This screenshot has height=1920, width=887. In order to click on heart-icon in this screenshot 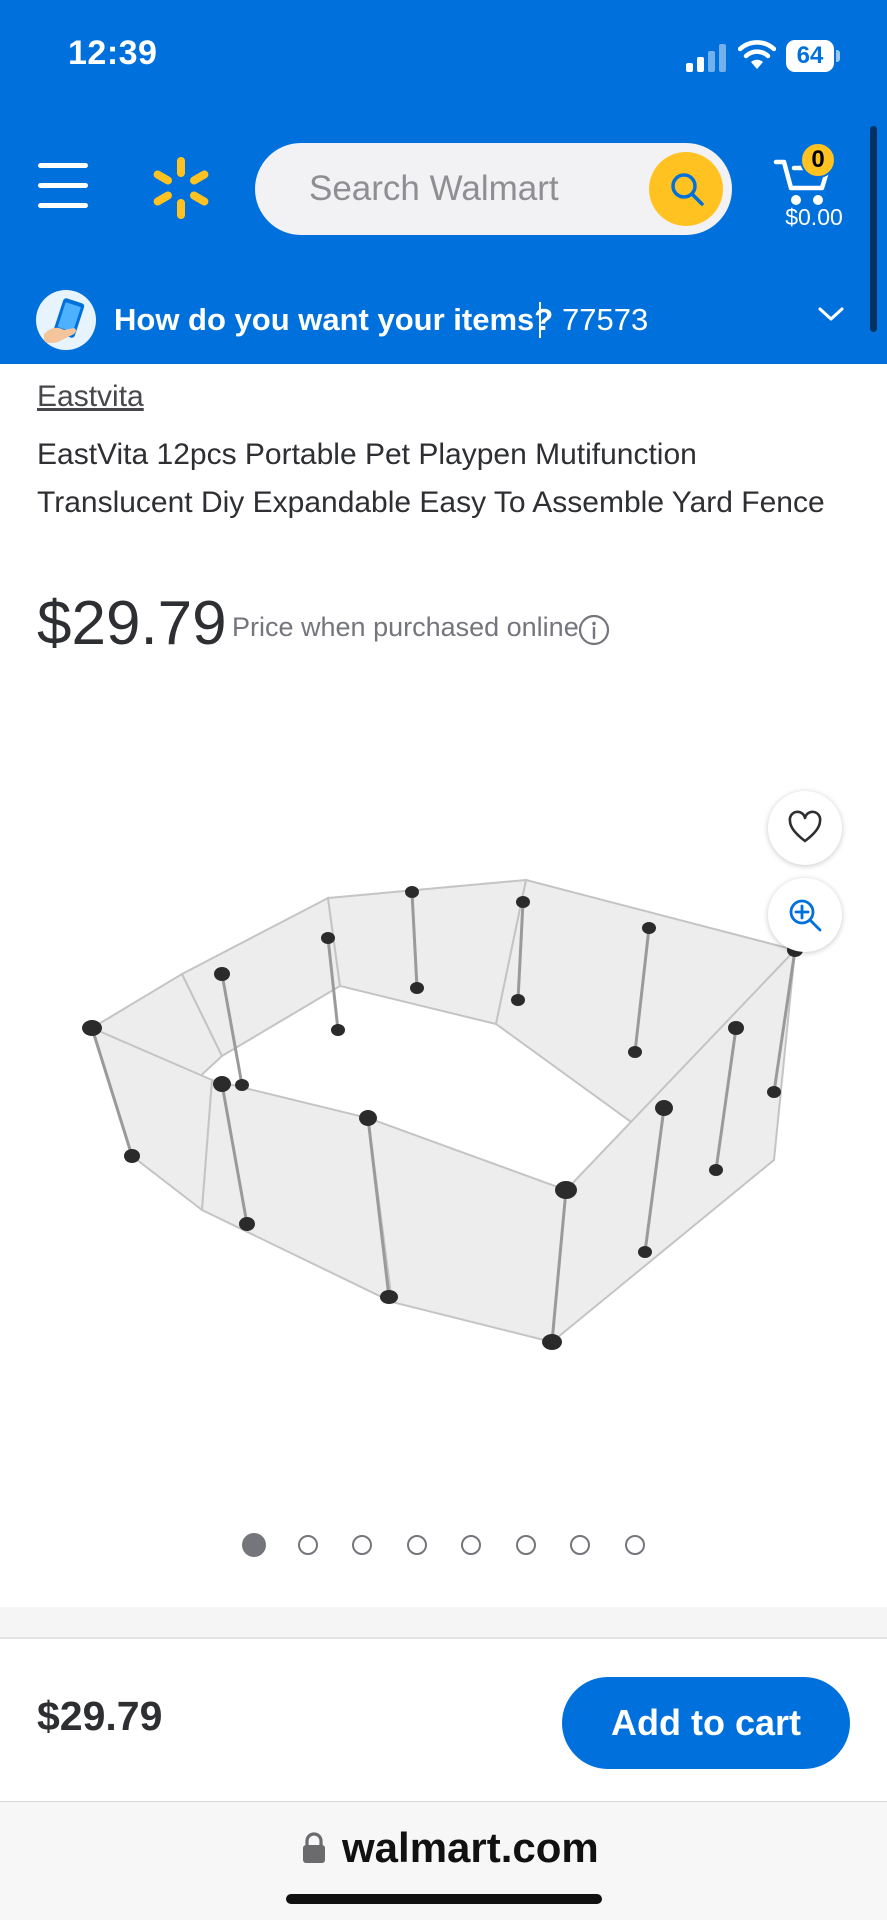, I will do `click(805, 826)`.